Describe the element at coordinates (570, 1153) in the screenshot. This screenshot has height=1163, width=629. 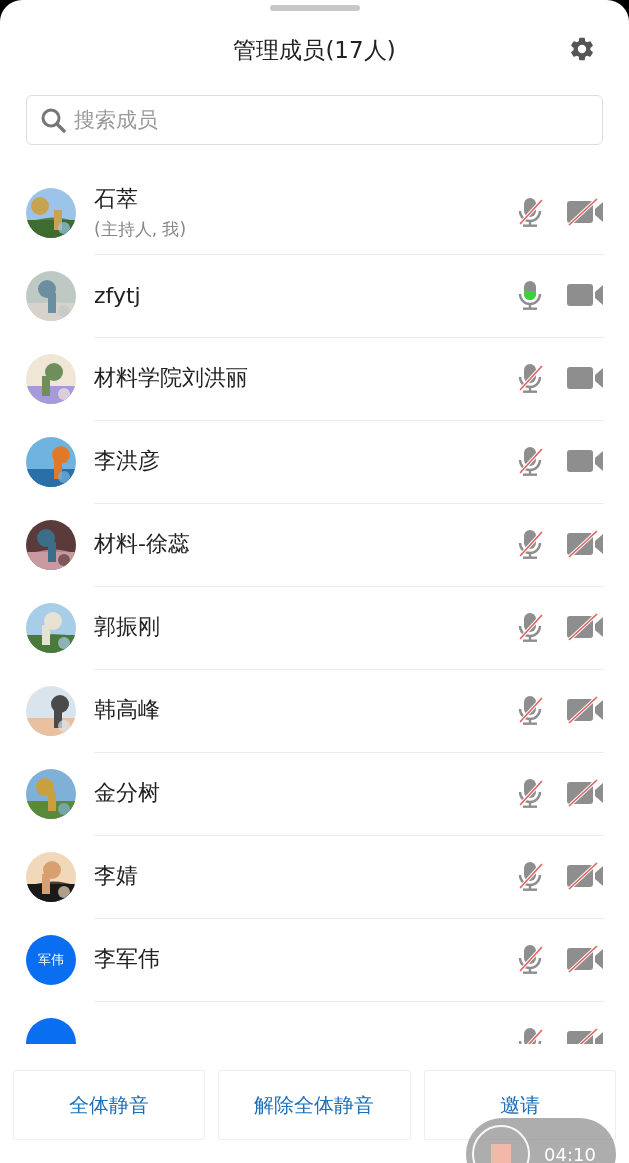
I see `recording-time: 04:10` at that location.